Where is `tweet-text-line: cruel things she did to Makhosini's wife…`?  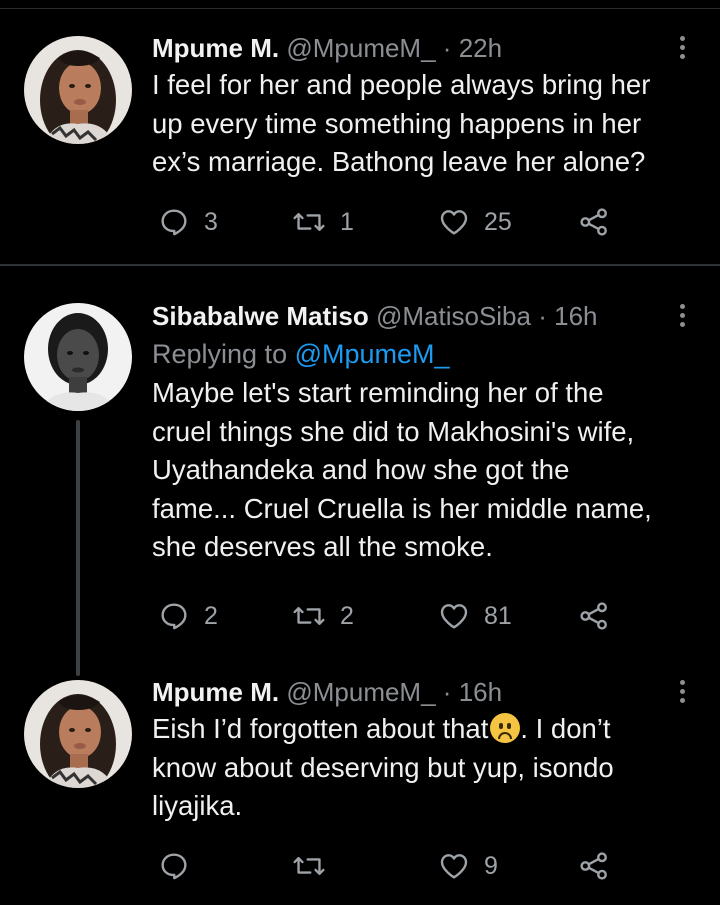 tweet-text-line: cruel things she did to Makhosini's wife… is located at coordinates (393, 431).